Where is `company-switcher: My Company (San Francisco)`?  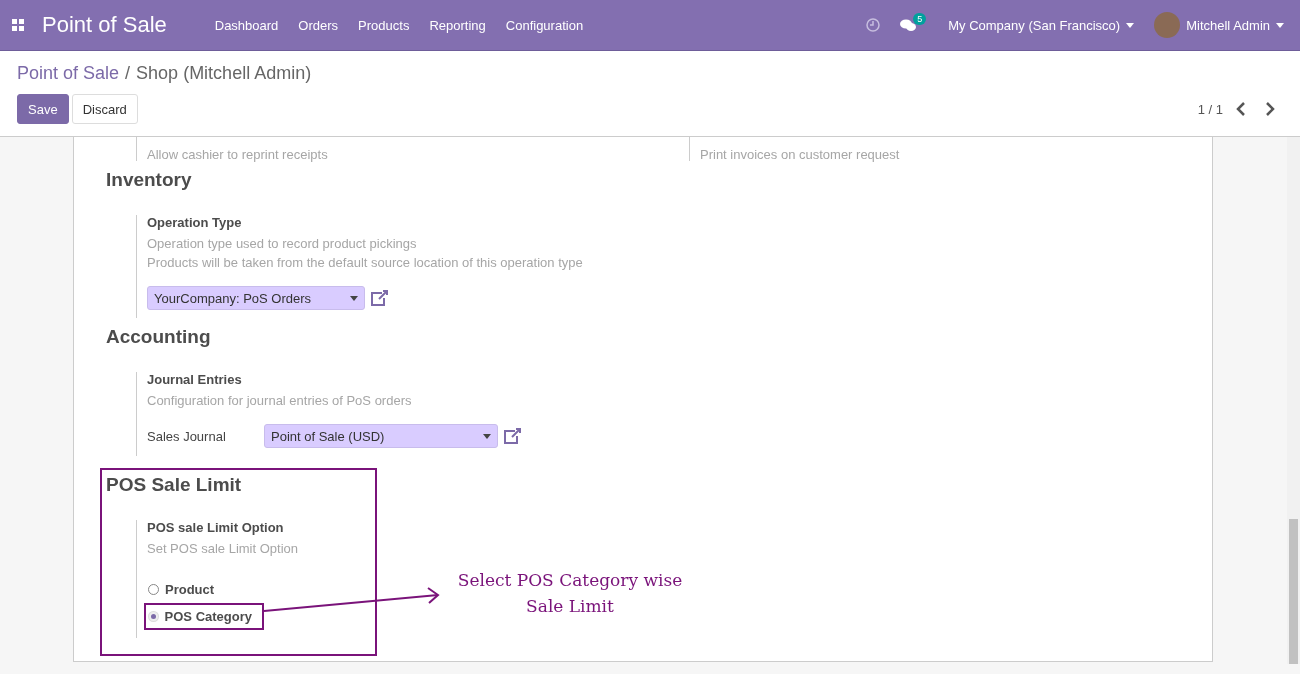
company-switcher: My Company (San Francisco) is located at coordinates (1041, 25).